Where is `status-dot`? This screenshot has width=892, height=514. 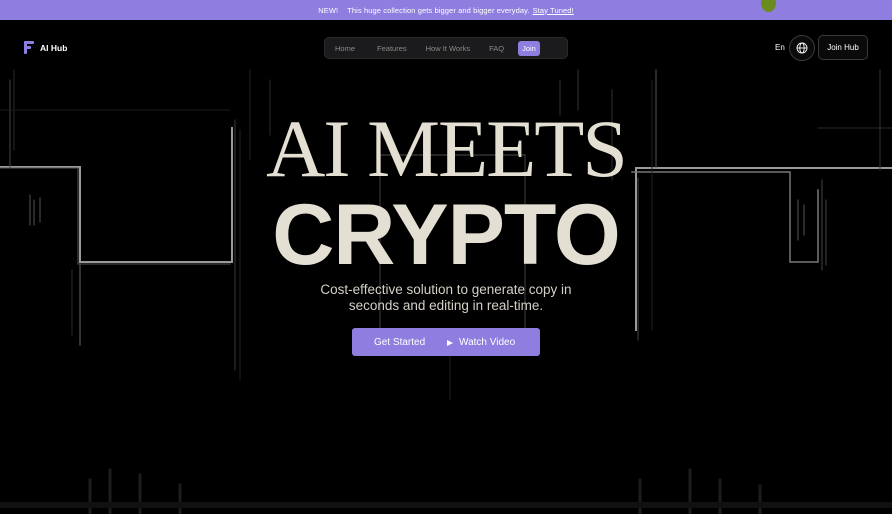 status-dot is located at coordinates (768, 6).